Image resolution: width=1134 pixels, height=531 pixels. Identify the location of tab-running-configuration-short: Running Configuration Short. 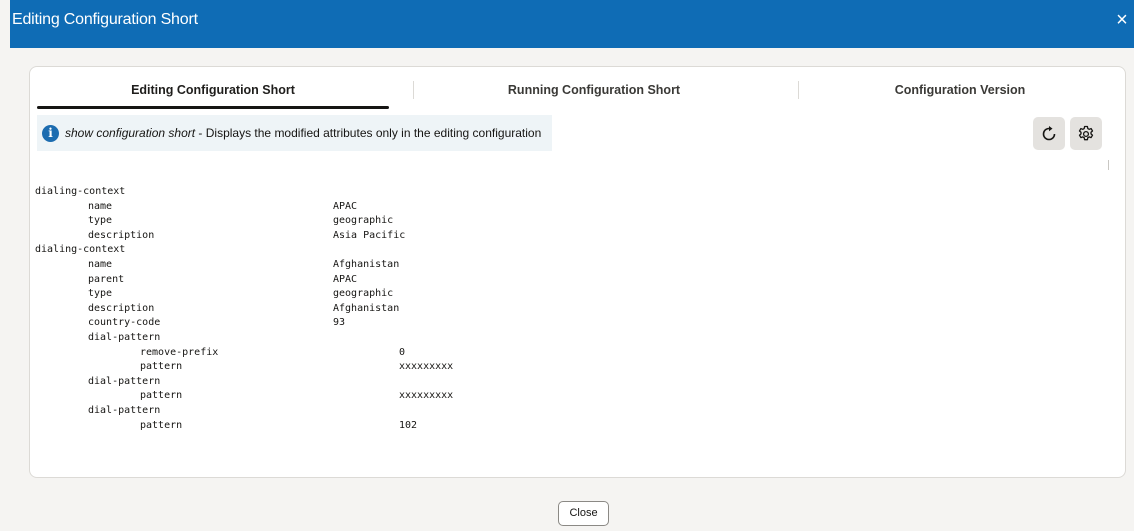
(594, 88).